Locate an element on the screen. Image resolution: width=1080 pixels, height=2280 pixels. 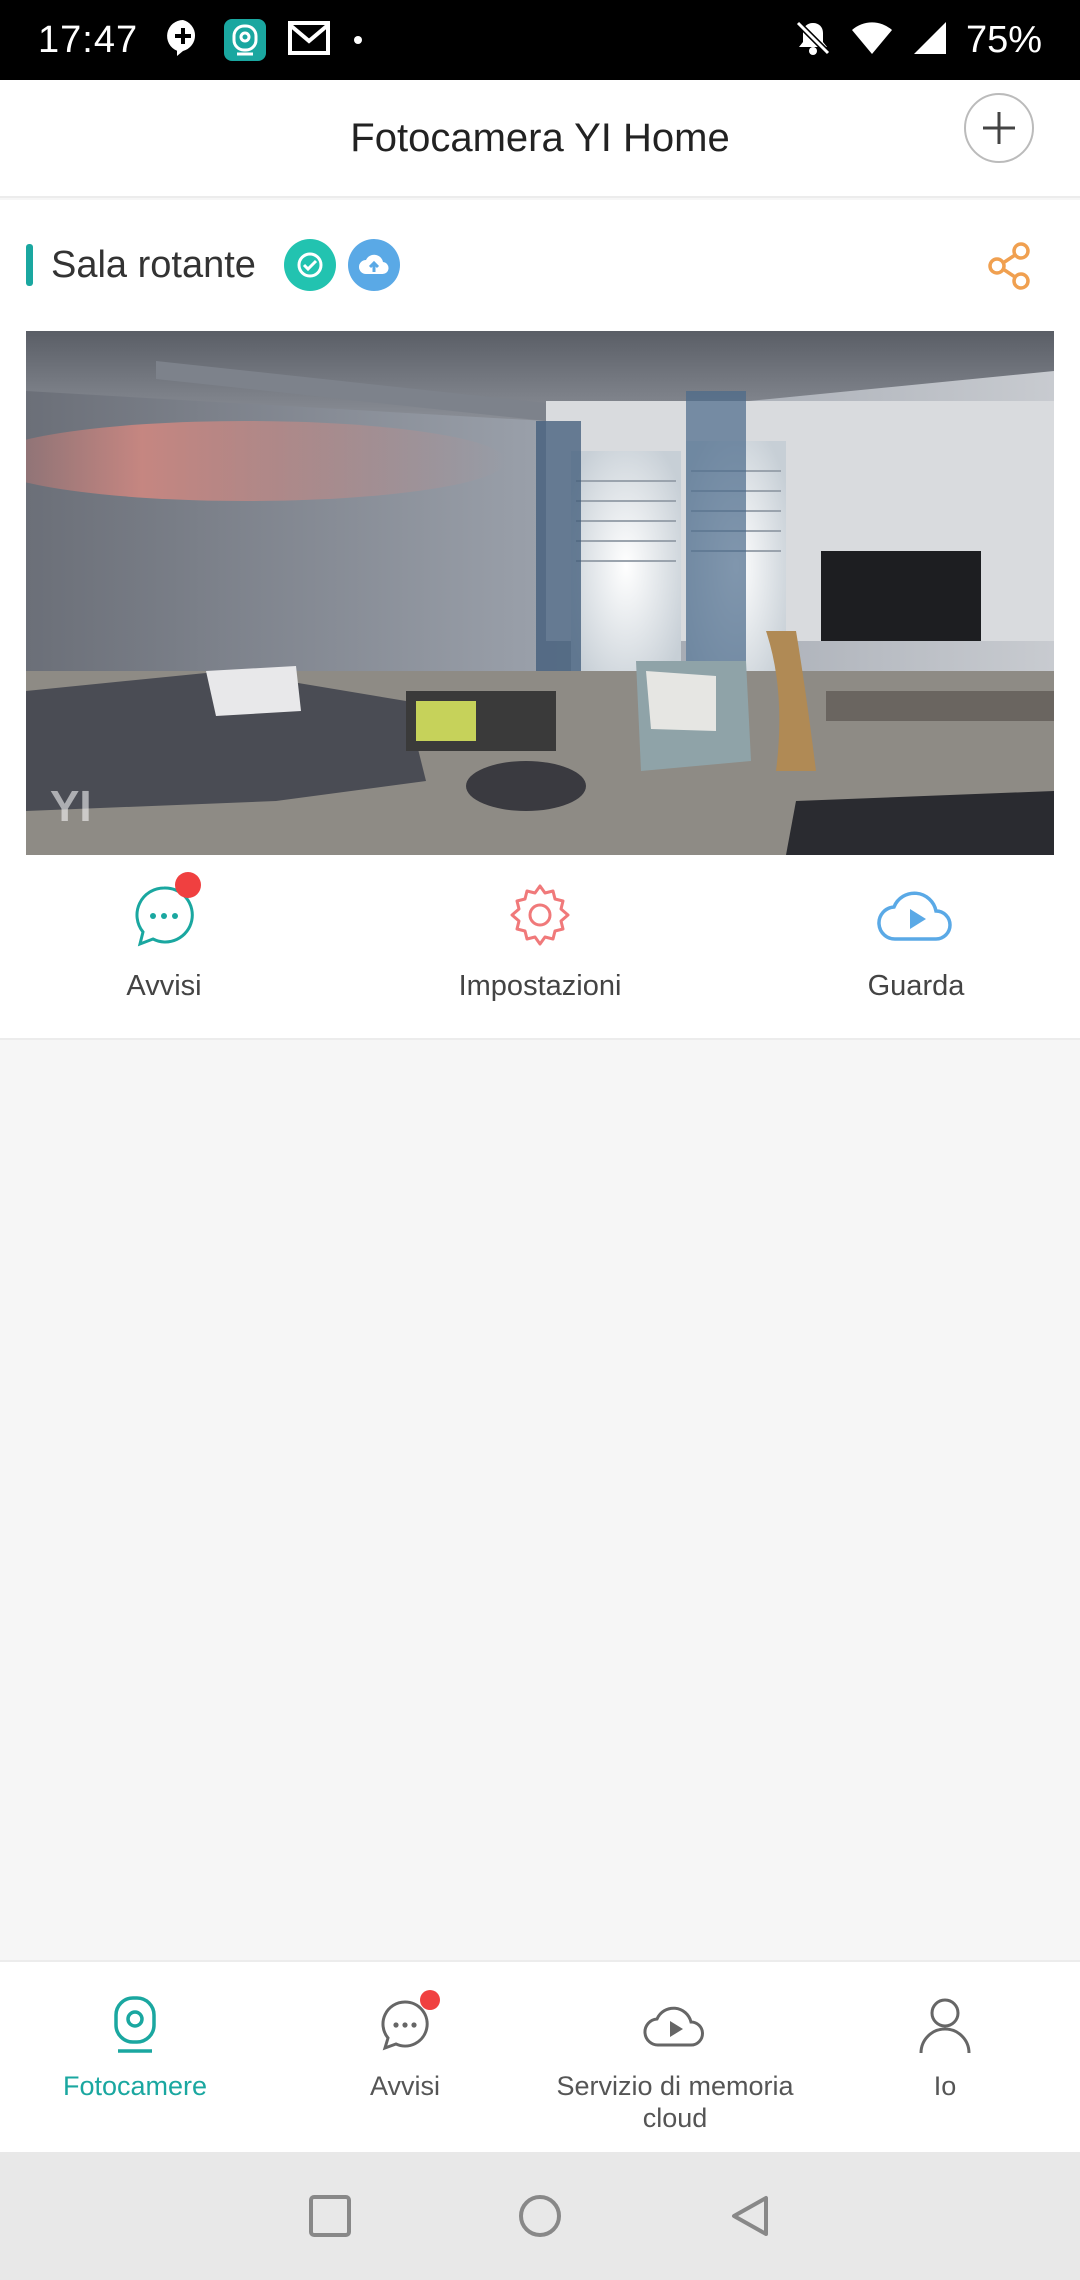
nav-item-fotocamere: Fotocamere is located at coordinates (135, 2057).